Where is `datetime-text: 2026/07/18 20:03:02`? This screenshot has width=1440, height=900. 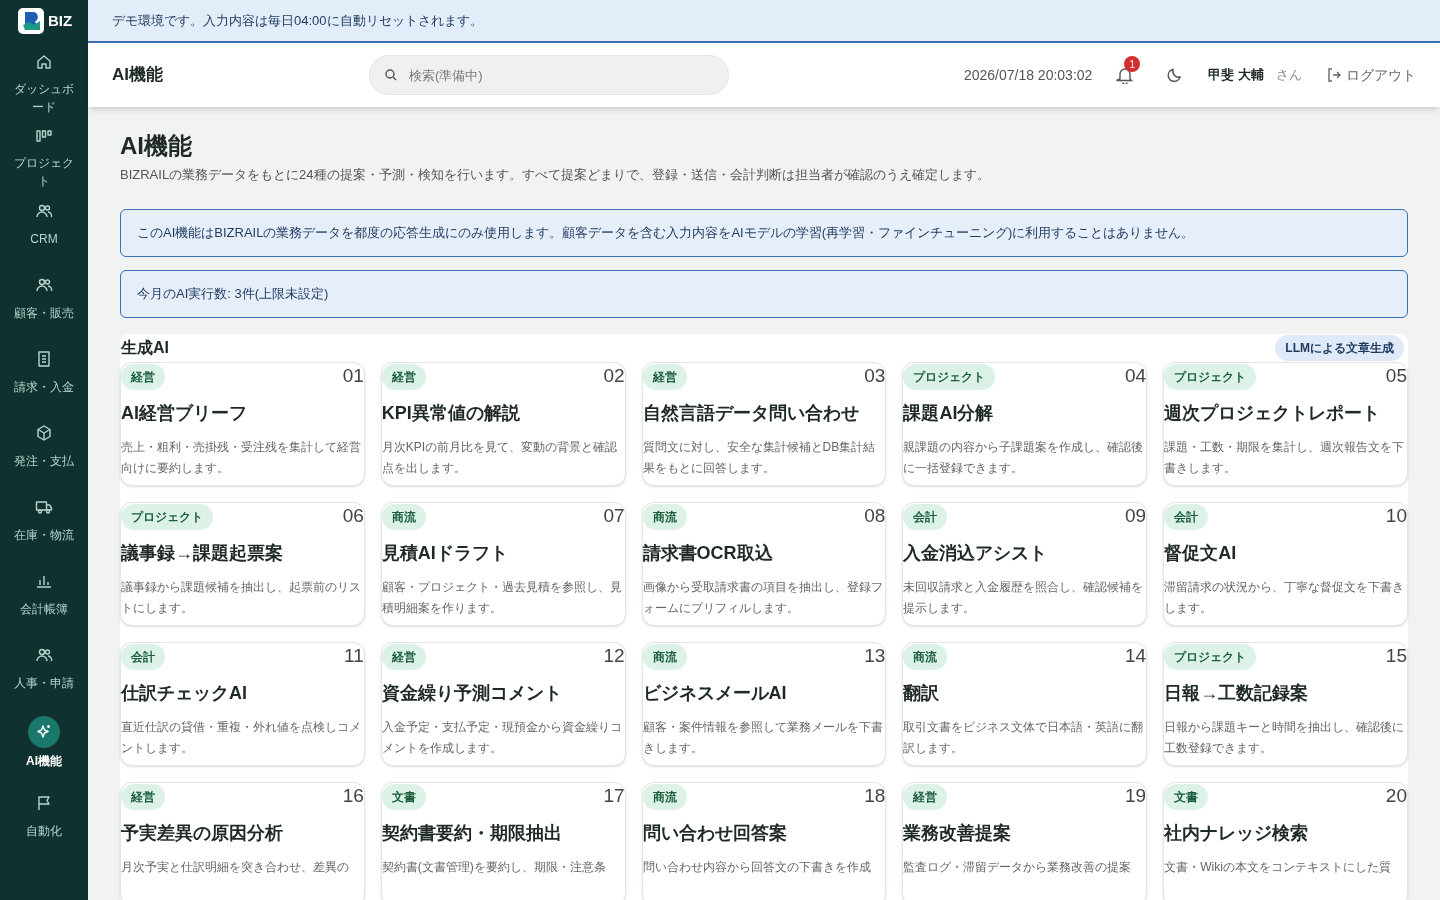 datetime-text: 2026/07/18 20:03:02 is located at coordinates (1028, 75).